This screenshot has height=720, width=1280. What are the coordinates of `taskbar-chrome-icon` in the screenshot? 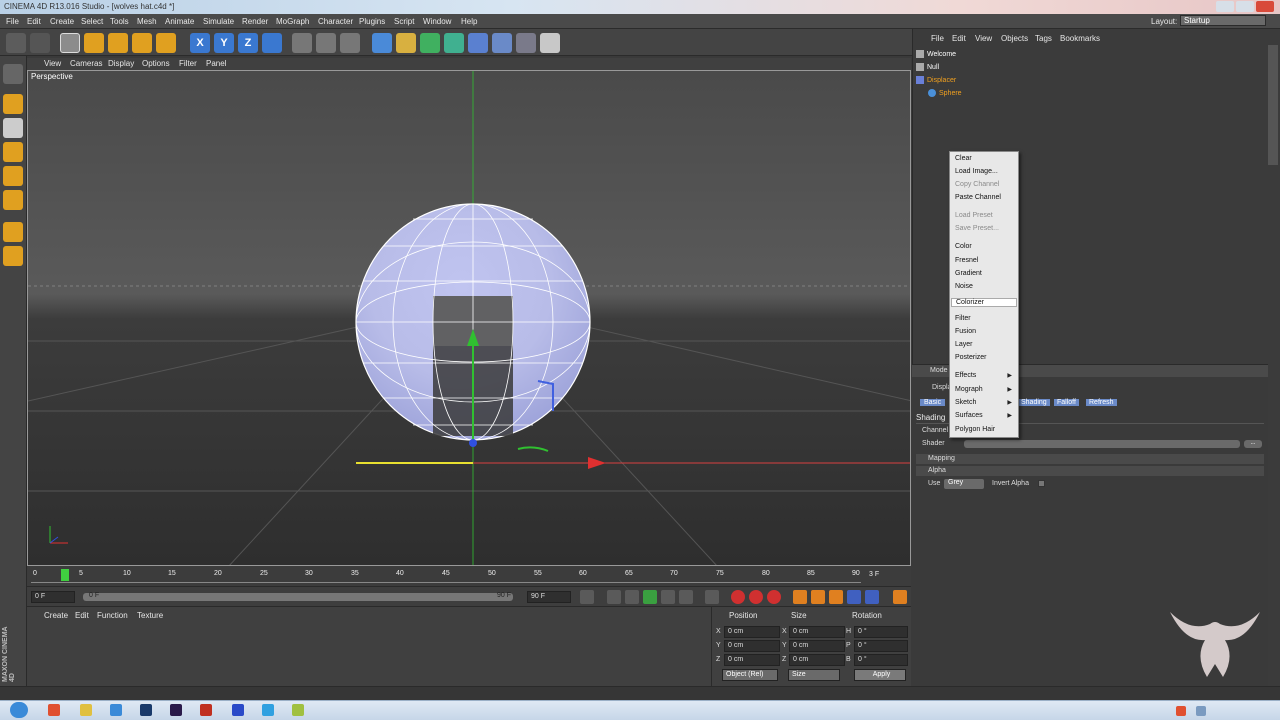 It's located at (54, 710).